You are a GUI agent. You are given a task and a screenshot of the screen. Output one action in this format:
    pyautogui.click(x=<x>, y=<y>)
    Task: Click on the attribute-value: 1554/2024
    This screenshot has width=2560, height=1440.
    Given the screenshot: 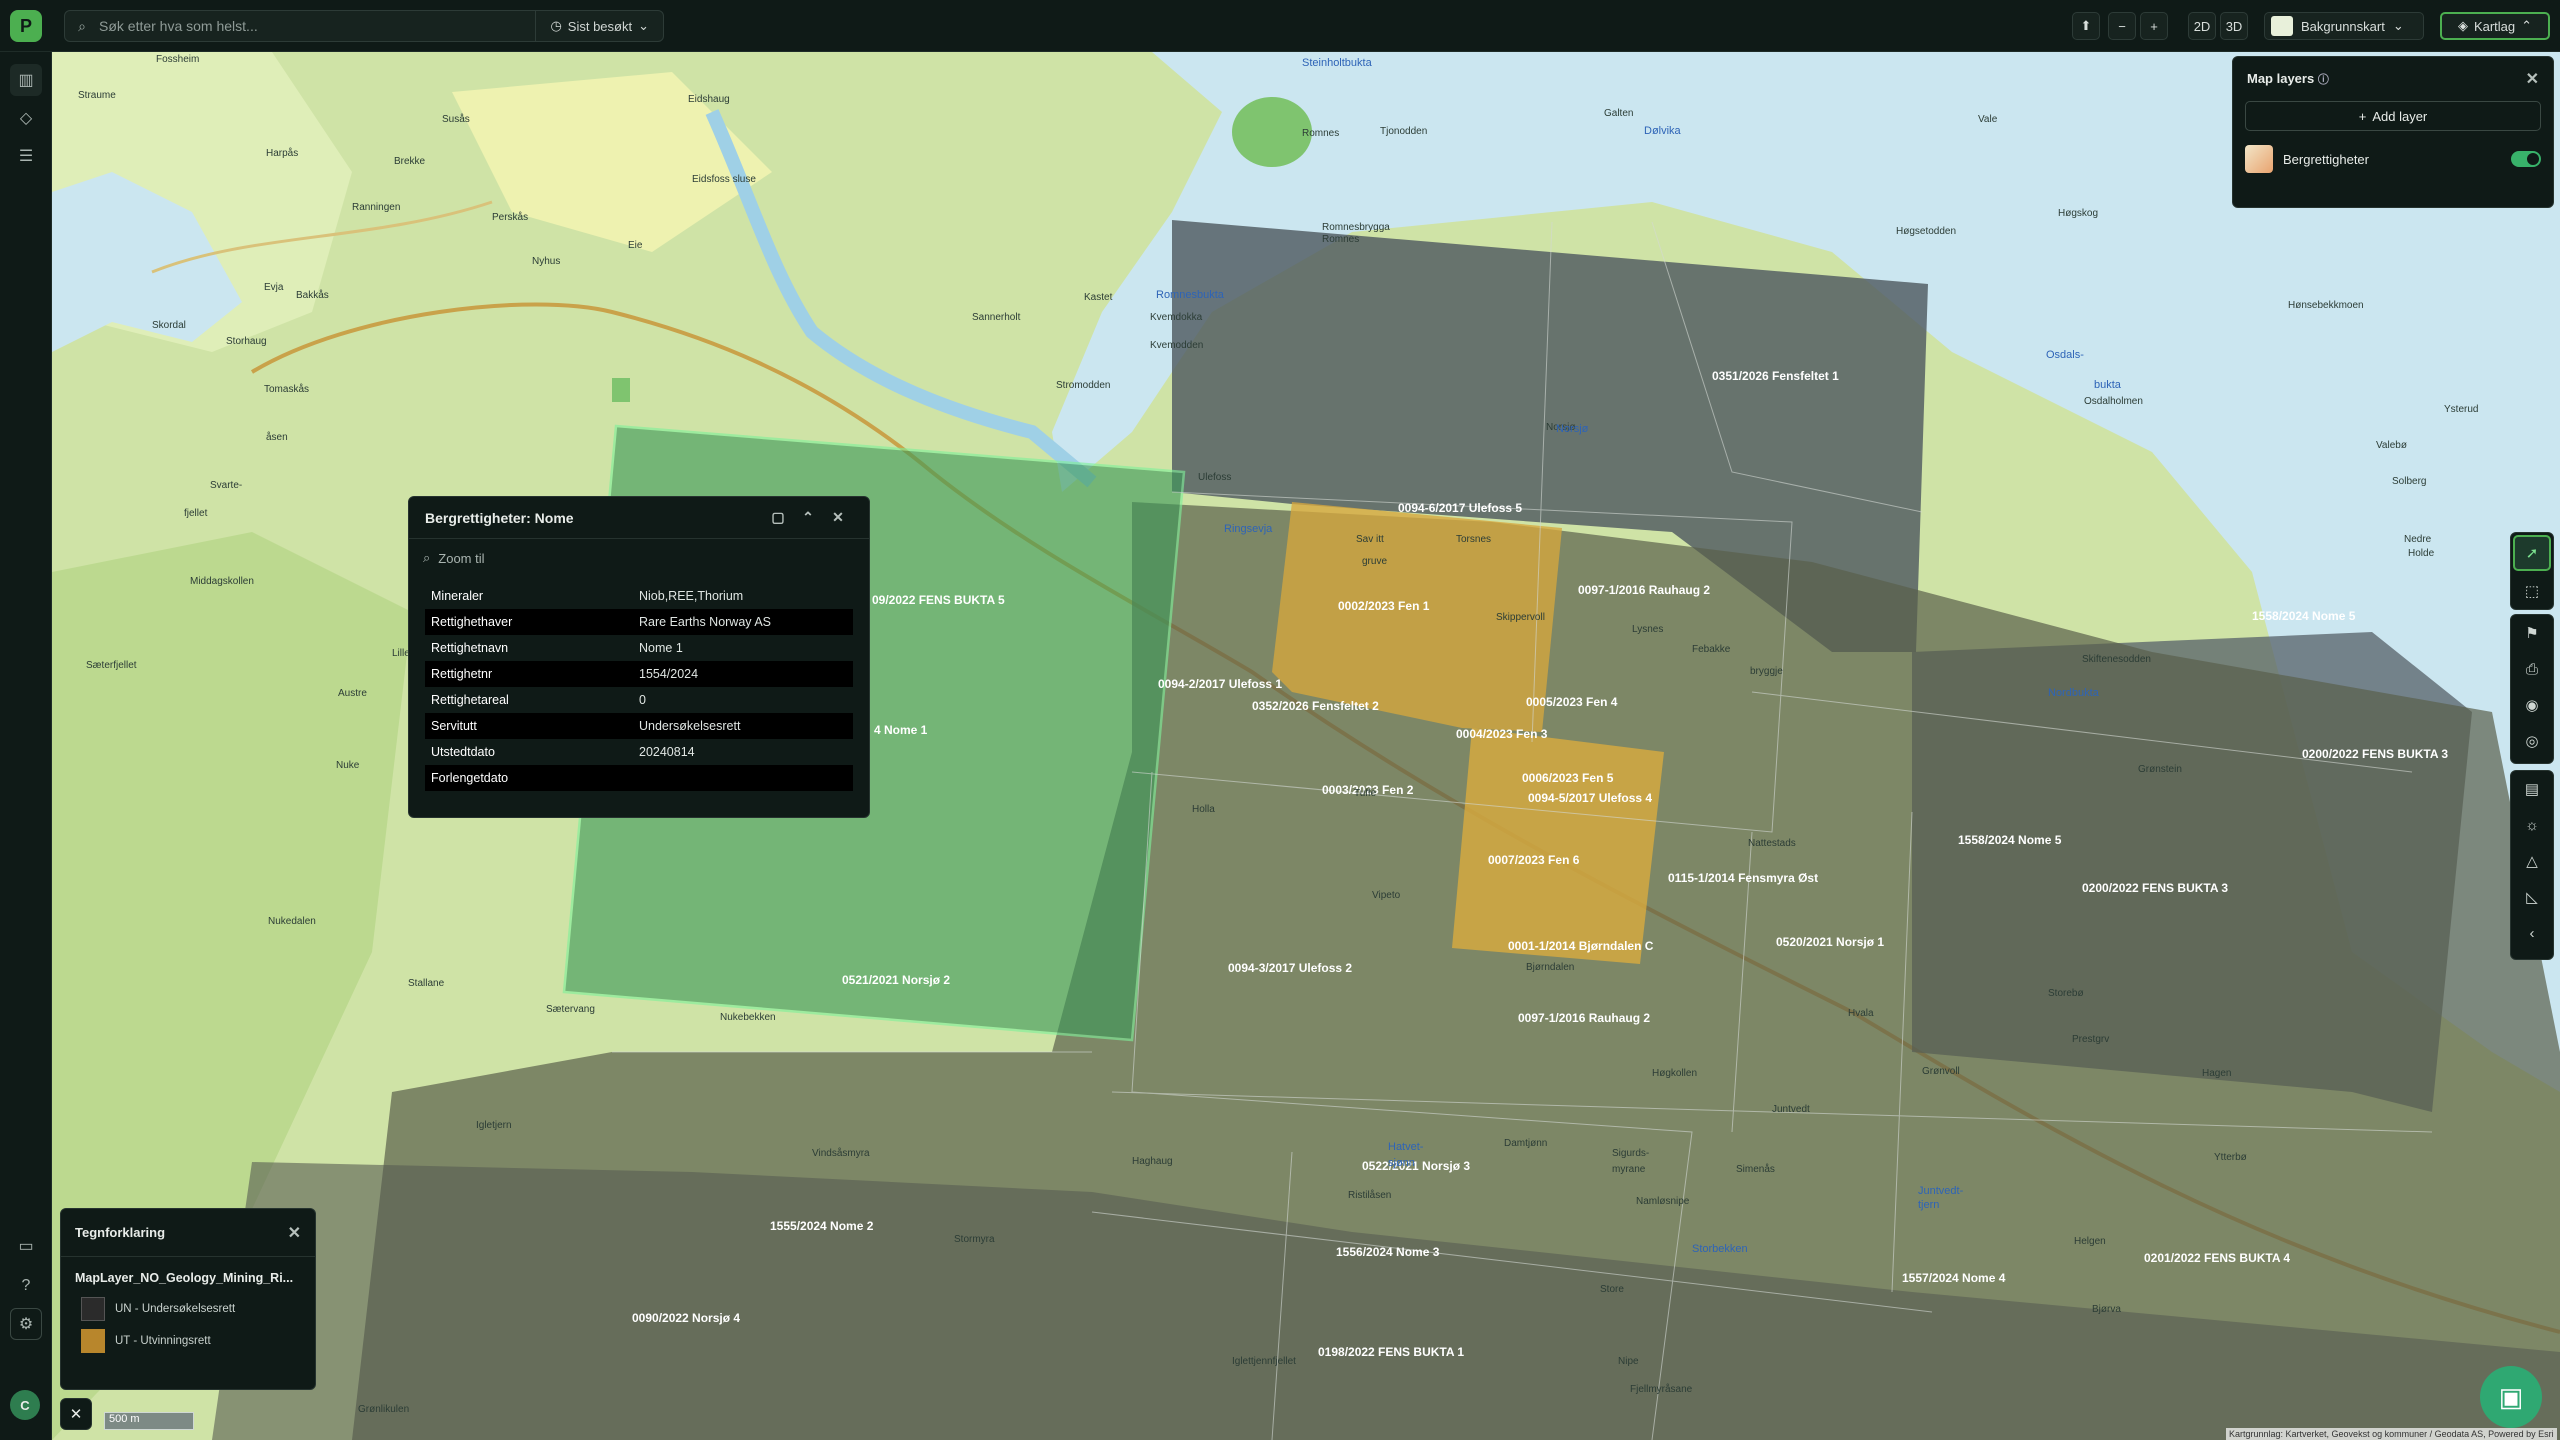 What is the action you would take?
    pyautogui.click(x=669, y=674)
    